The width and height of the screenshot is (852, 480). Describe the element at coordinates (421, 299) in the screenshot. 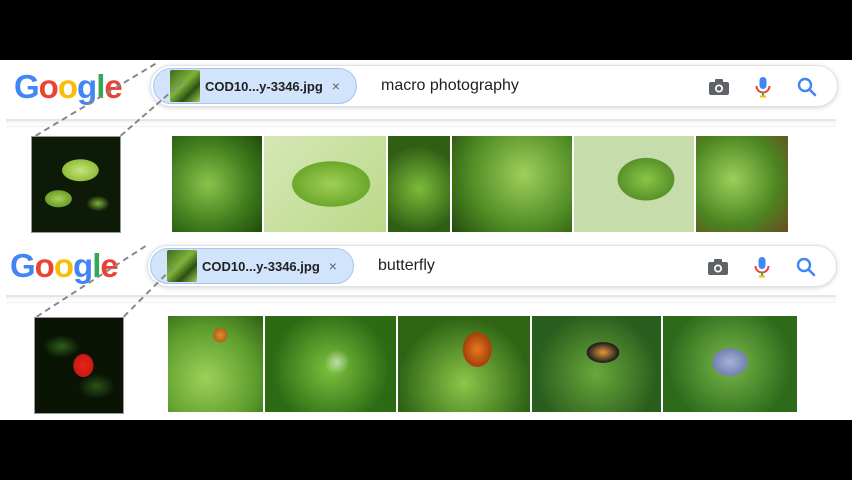

I see `torn-divider` at that location.